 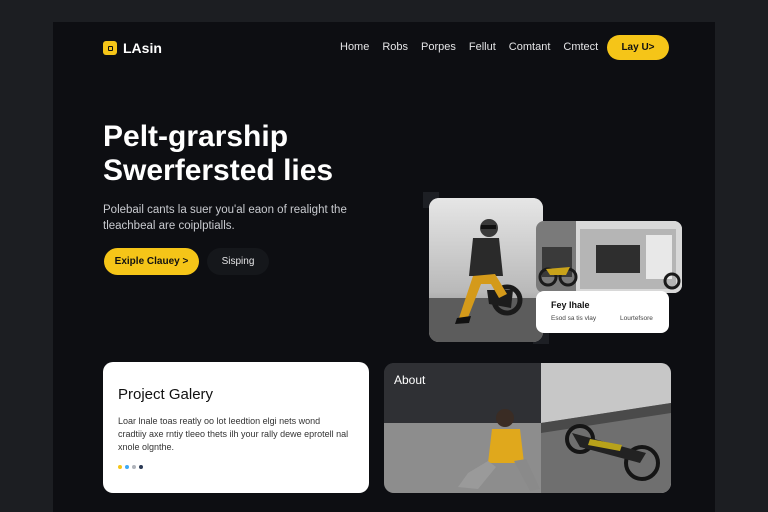 What do you see at coordinates (580, 47) in the screenshot?
I see `nav-item-contact: Cmtect` at bounding box center [580, 47].